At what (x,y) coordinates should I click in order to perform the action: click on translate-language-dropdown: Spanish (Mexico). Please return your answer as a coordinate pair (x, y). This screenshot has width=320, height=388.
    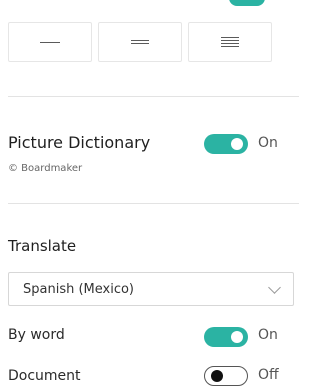
    Looking at the image, I should click on (151, 289).